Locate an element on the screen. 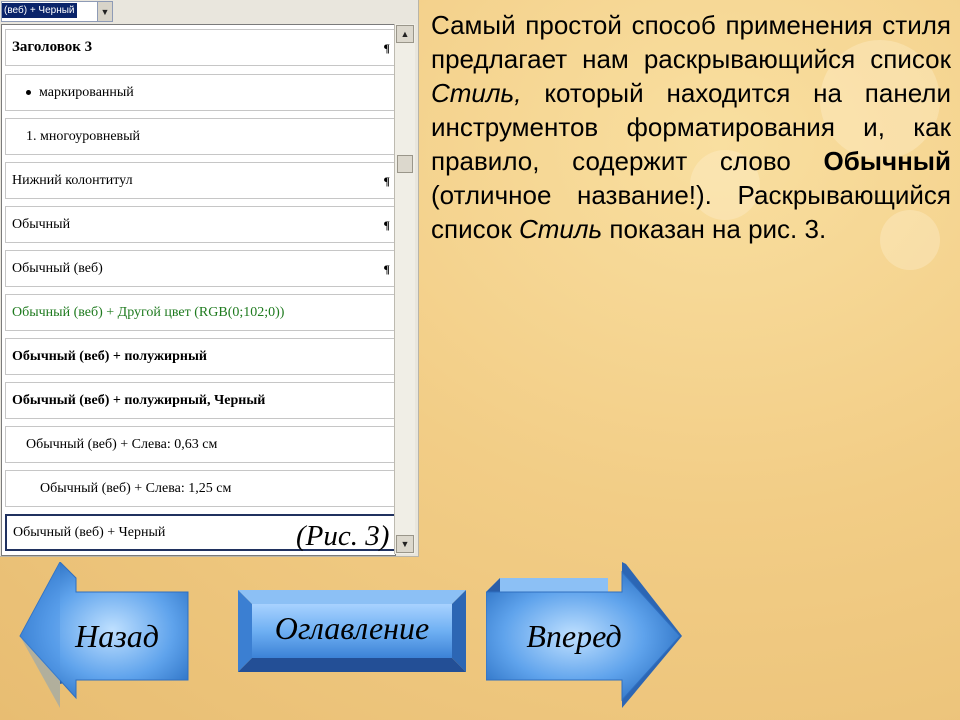  back-label: Назад is located at coordinates (117, 636).